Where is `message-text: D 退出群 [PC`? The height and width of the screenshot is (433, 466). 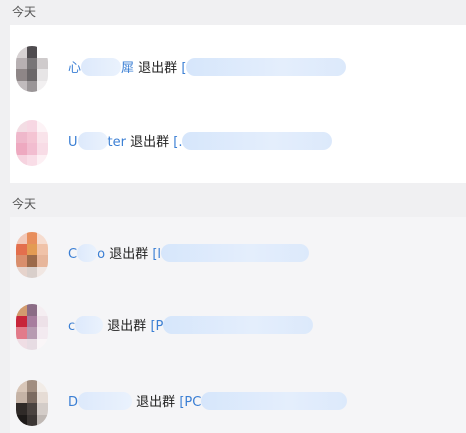 message-text: D 退出群 [PC is located at coordinates (208, 403).